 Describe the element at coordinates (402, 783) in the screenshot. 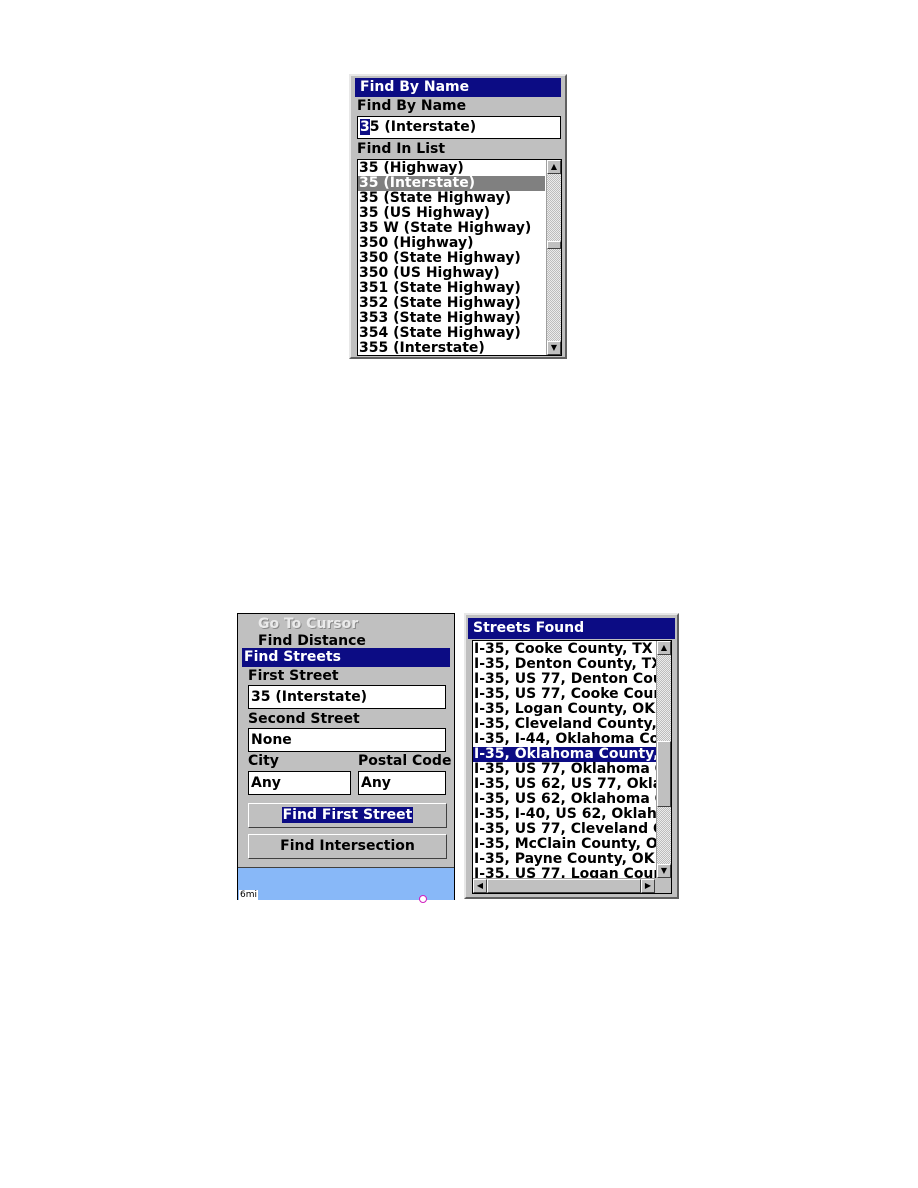

I see `postal-code-input: Any` at that location.